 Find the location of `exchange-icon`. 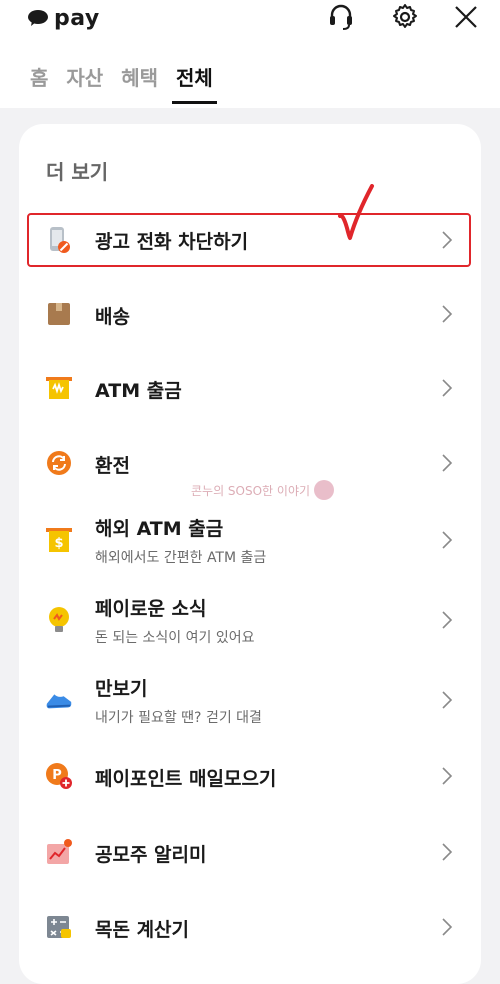

exchange-icon is located at coordinates (59, 463).